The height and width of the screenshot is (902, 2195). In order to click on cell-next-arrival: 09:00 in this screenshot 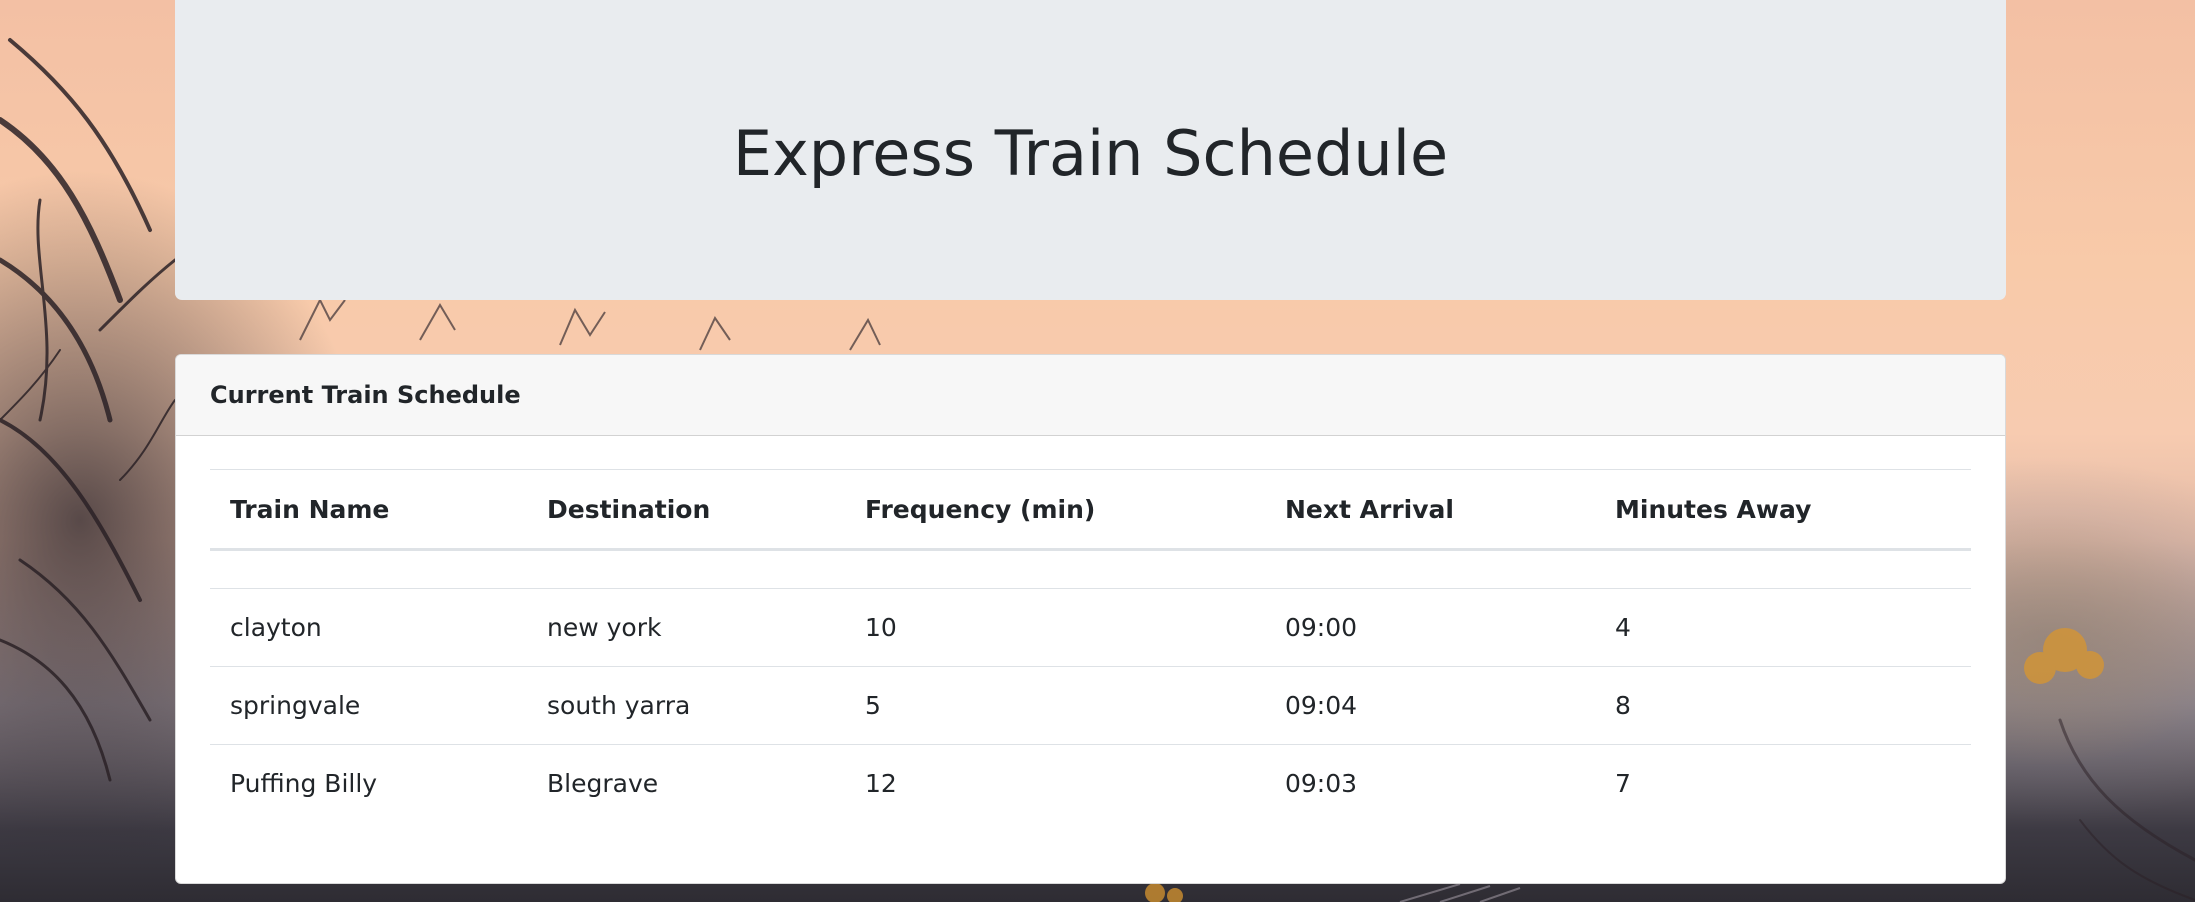, I will do `click(1321, 627)`.